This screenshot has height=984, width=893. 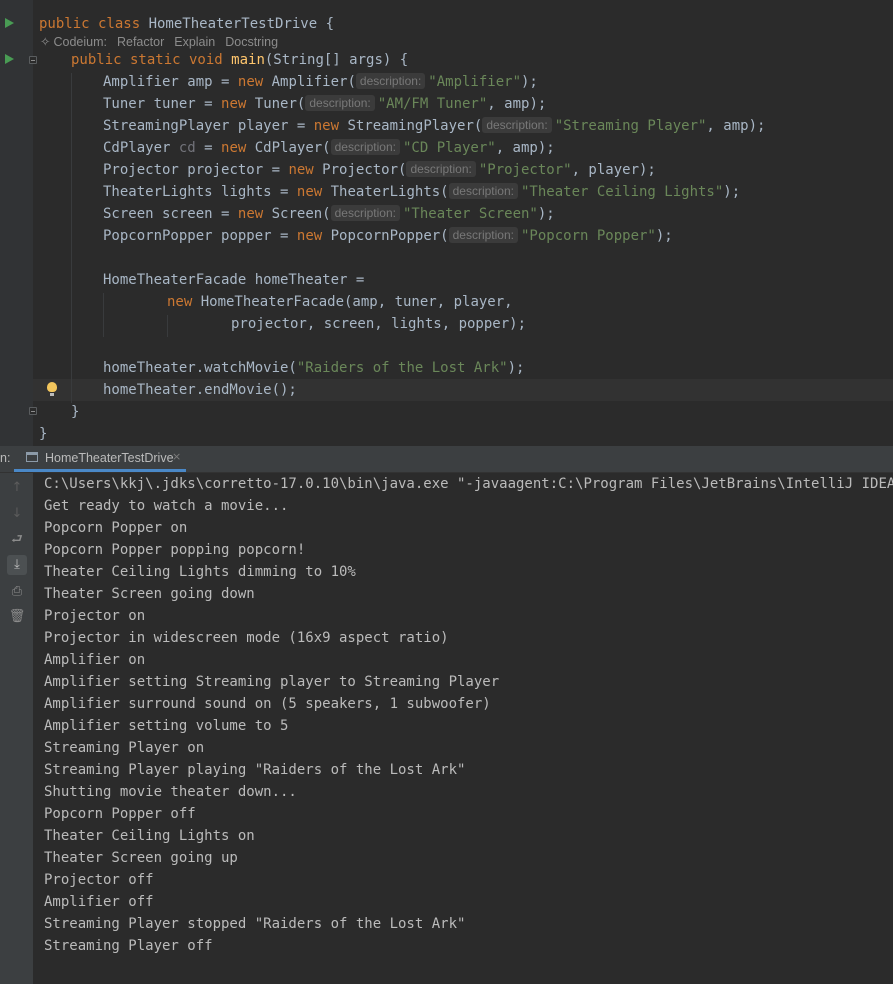 What do you see at coordinates (95, 616) in the screenshot?
I see `console-output-line: Projector on` at bounding box center [95, 616].